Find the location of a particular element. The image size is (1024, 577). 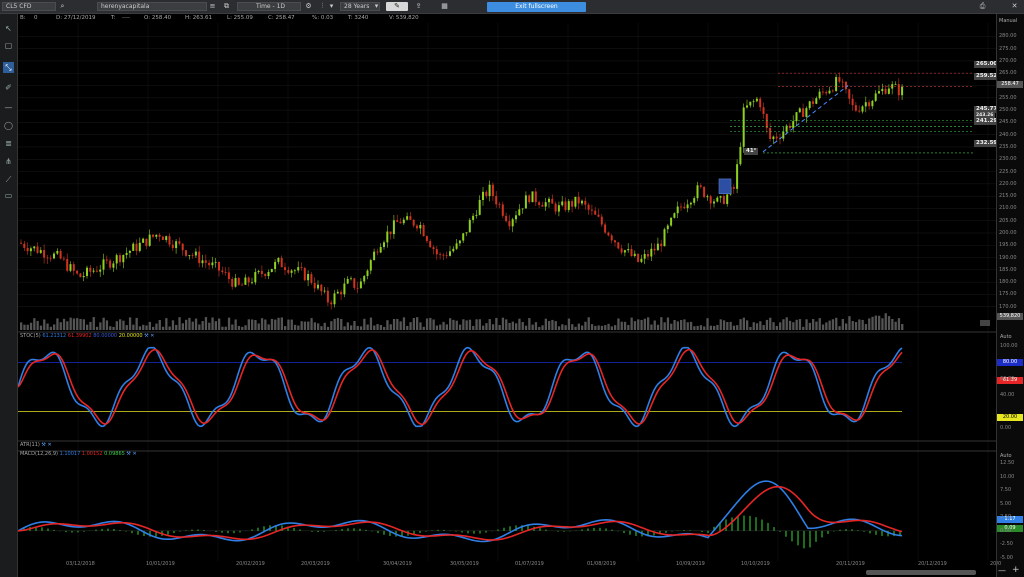

ellipse-tool-icon: ◯ is located at coordinates (8, 125).